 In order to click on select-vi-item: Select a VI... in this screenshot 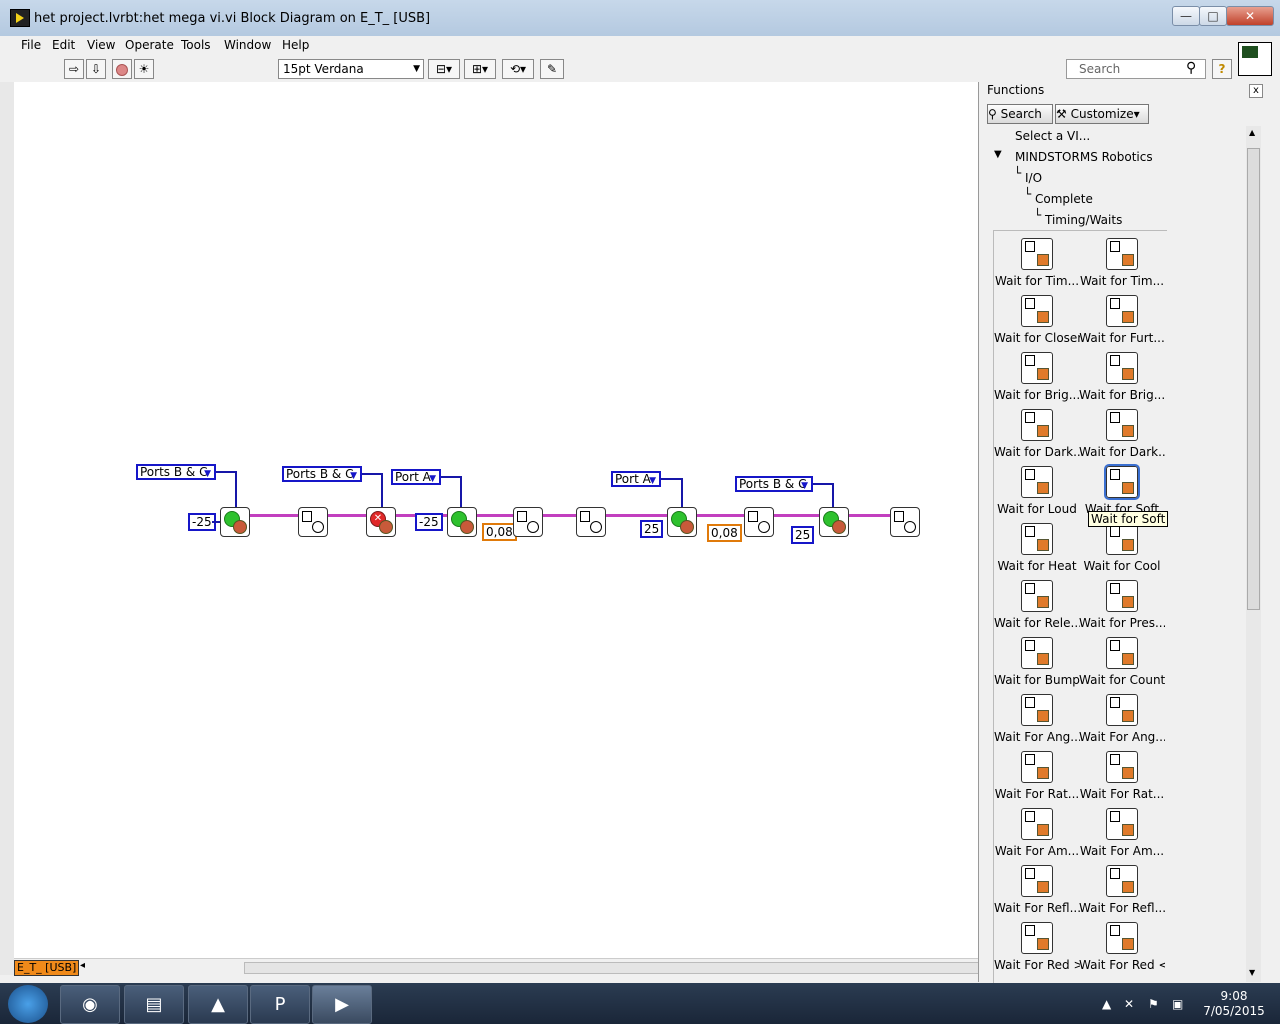, I will do `click(1052, 136)`.